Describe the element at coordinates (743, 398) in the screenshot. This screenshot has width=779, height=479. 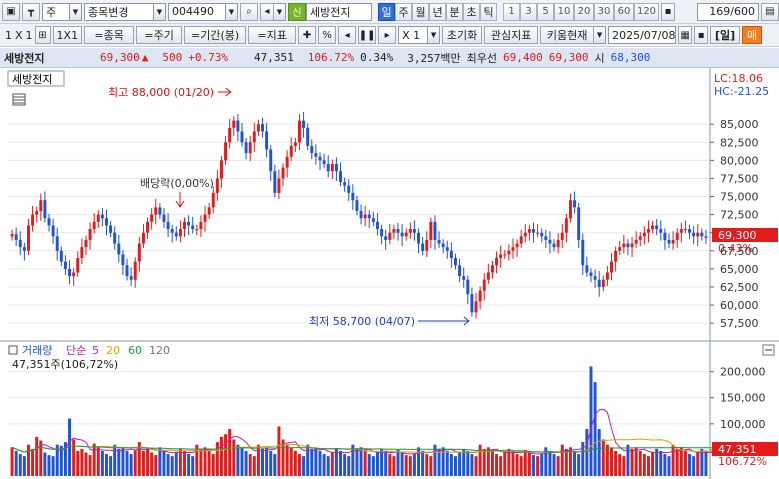
I see `volume-tick-label: 150,000` at that location.